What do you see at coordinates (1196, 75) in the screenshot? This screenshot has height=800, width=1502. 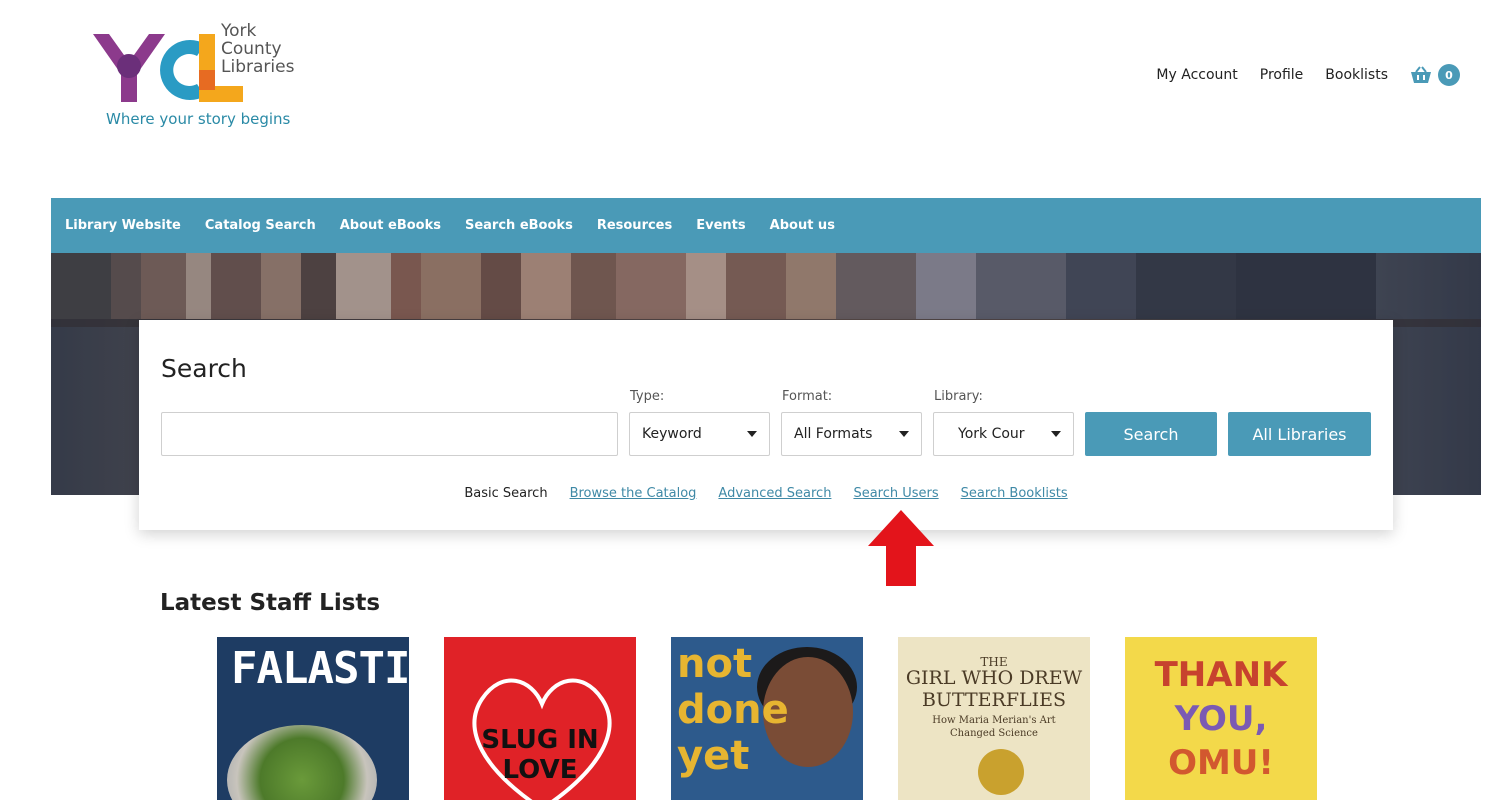 I see `my-account-link: My Account` at bounding box center [1196, 75].